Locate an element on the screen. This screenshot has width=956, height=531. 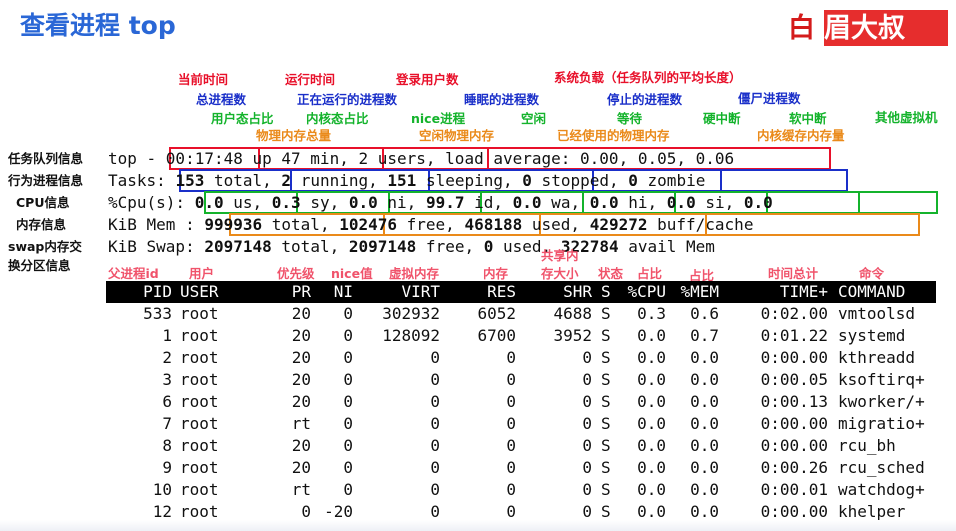
cell-cpu: 0.3 is located at coordinates (651, 313).